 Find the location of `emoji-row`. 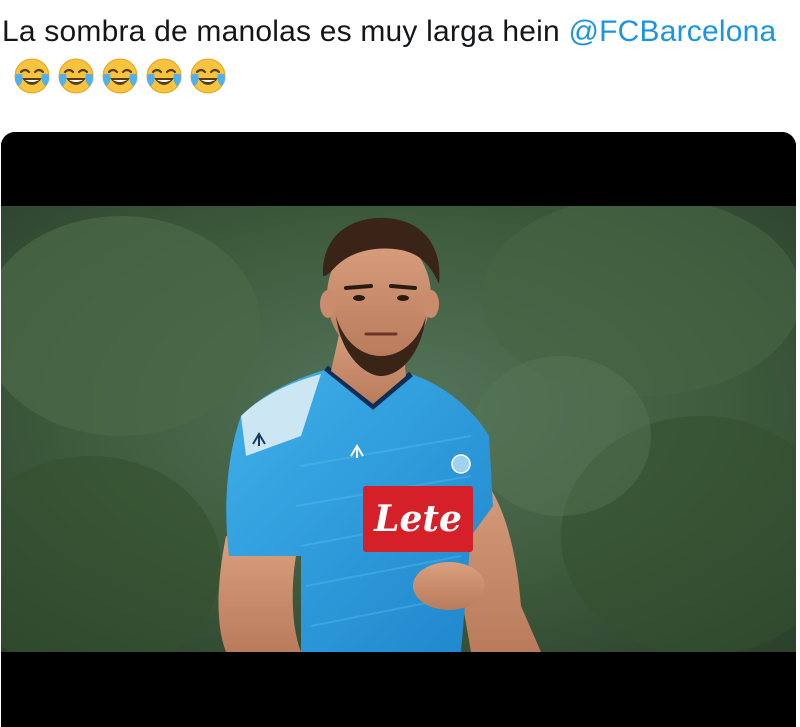

emoji-row is located at coordinates (120, 76).